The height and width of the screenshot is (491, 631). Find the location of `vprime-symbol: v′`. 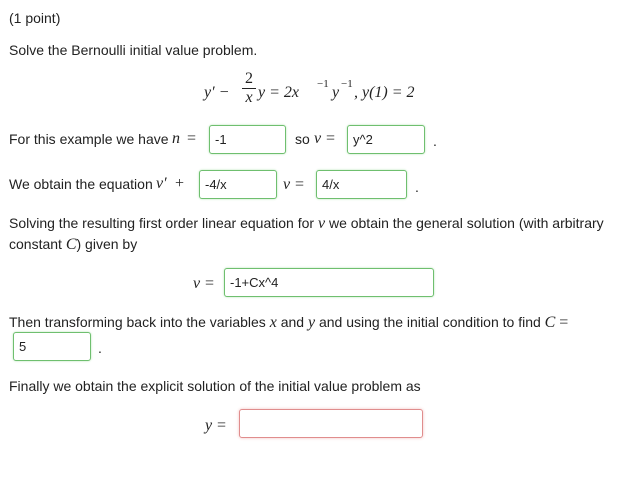

vprime-symbol: v′ is located at coordinates (161, 183).